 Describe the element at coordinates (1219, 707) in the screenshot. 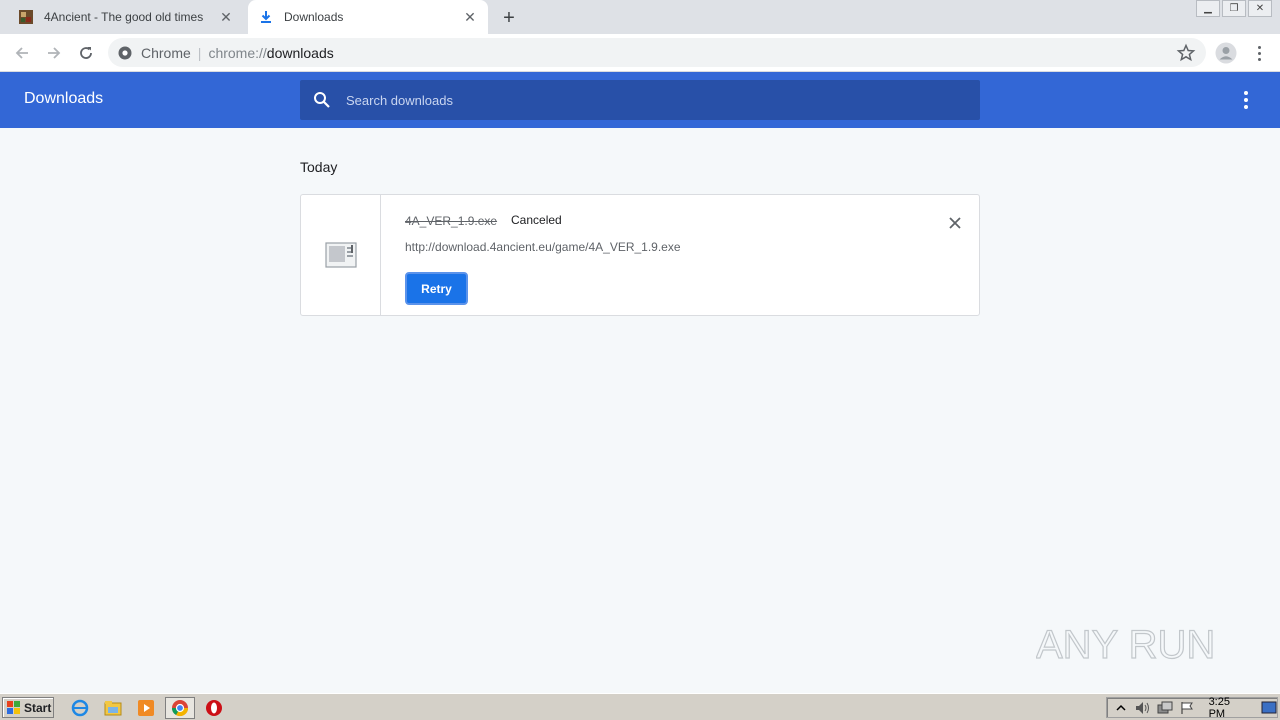

I see `clock: 3:25 PM` at that location.